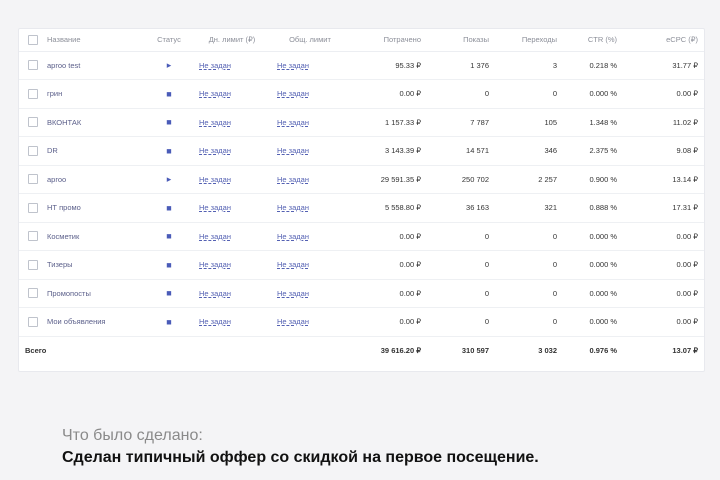 The image size is (720, 480). Describe the element at coordinates (93, 208) in the screenshot. I see `campaign-name: НТ промо` at that location.